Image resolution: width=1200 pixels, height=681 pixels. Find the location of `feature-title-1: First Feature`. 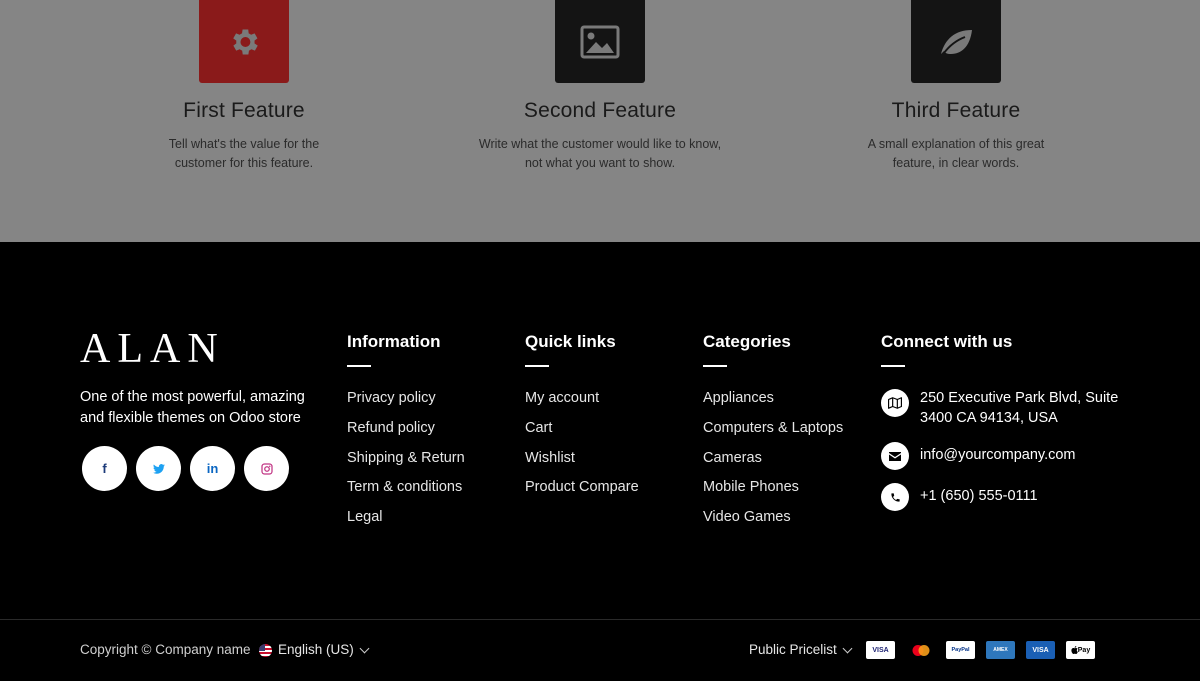

feature-title-1: First Feature is located at coordinates (244, 110).